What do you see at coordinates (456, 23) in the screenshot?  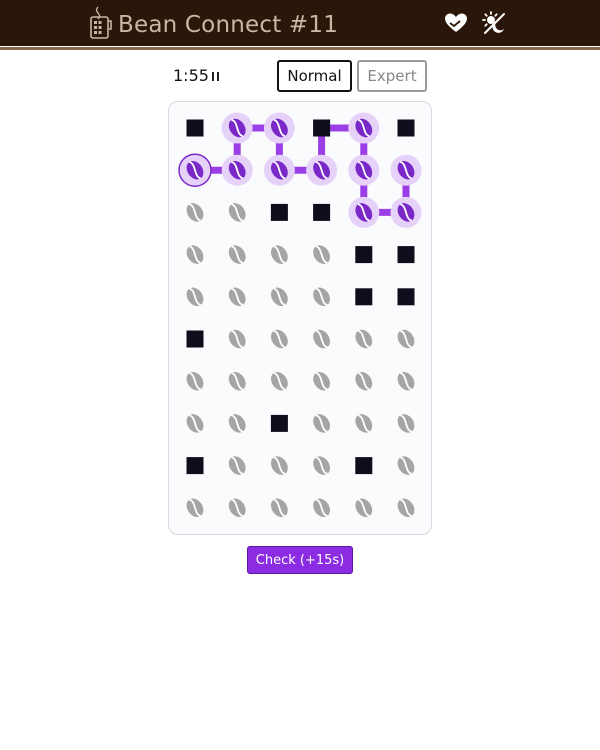 I see `heart-hand-icon` at bounding box center [456, 23].